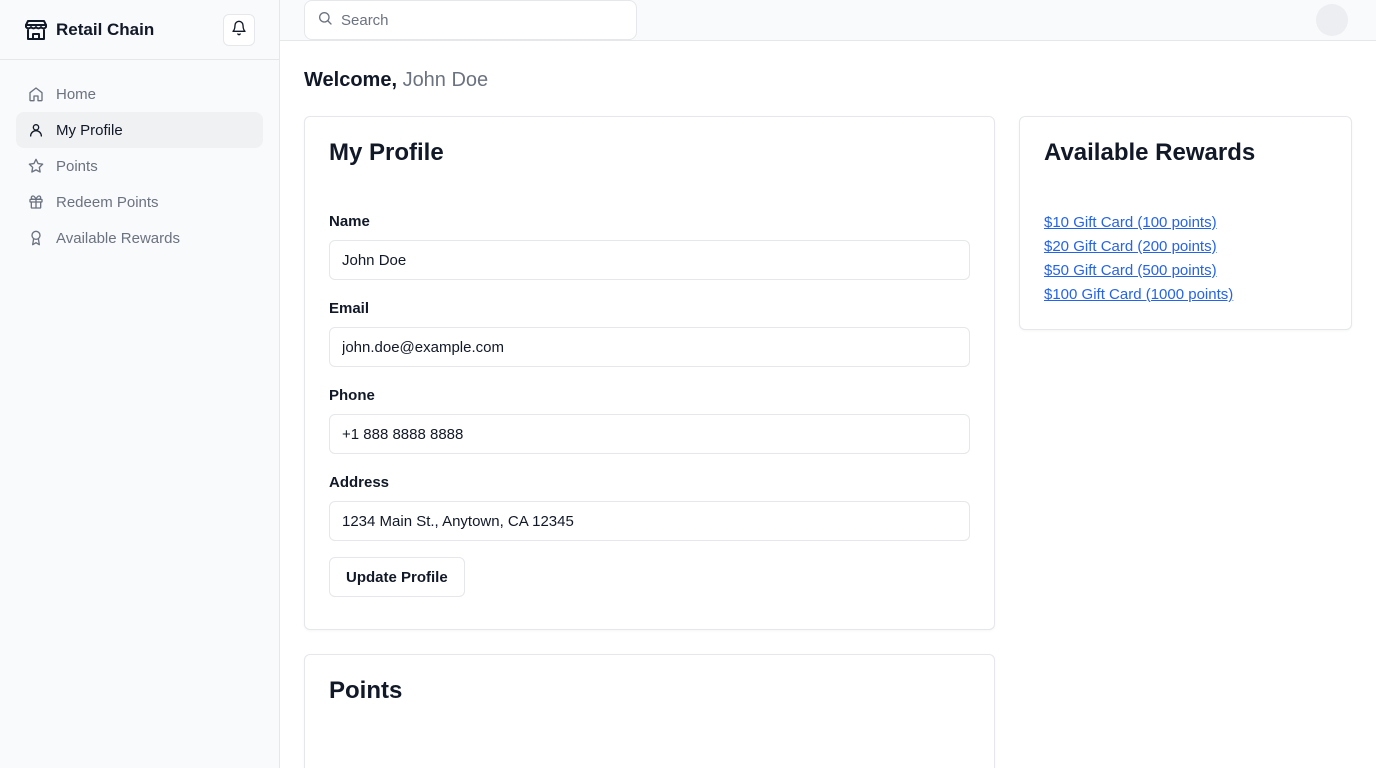  I want to click on gift-icon, so click(36, 202).